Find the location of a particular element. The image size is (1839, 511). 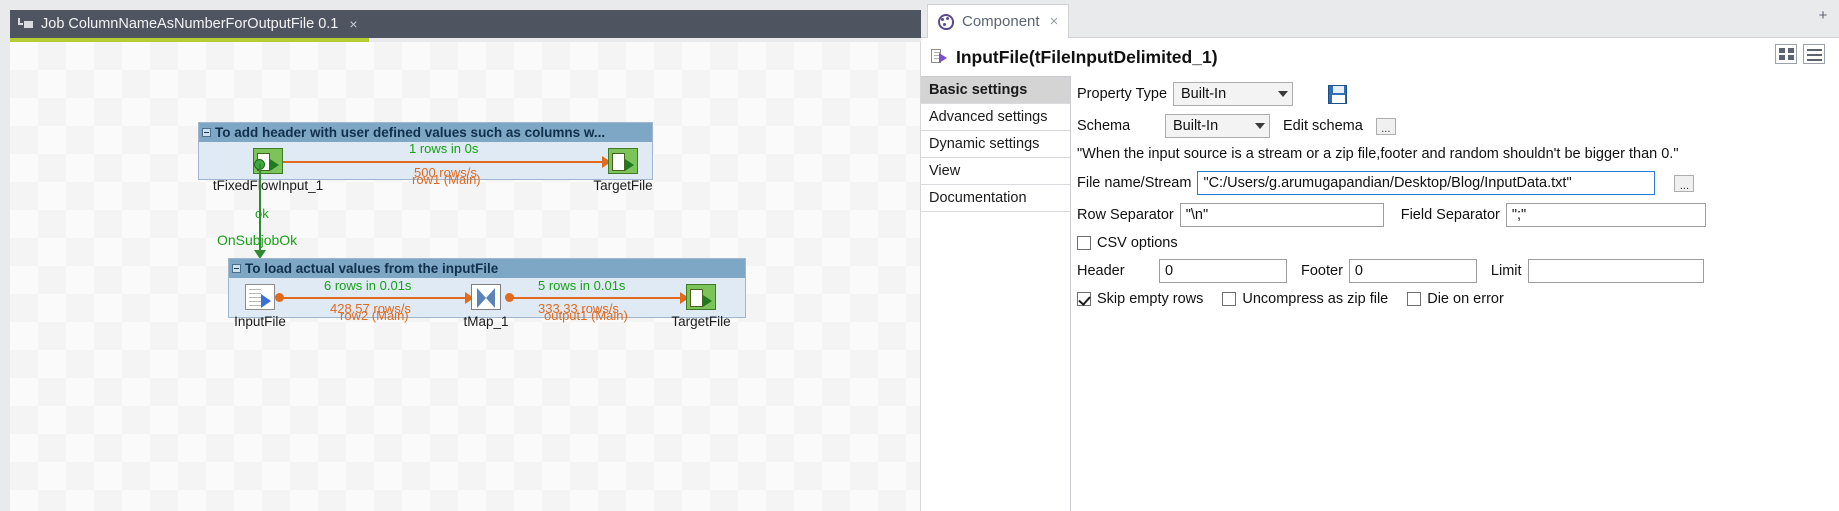

row-separator-input: "\n" is located at coordinates (1281, 215).